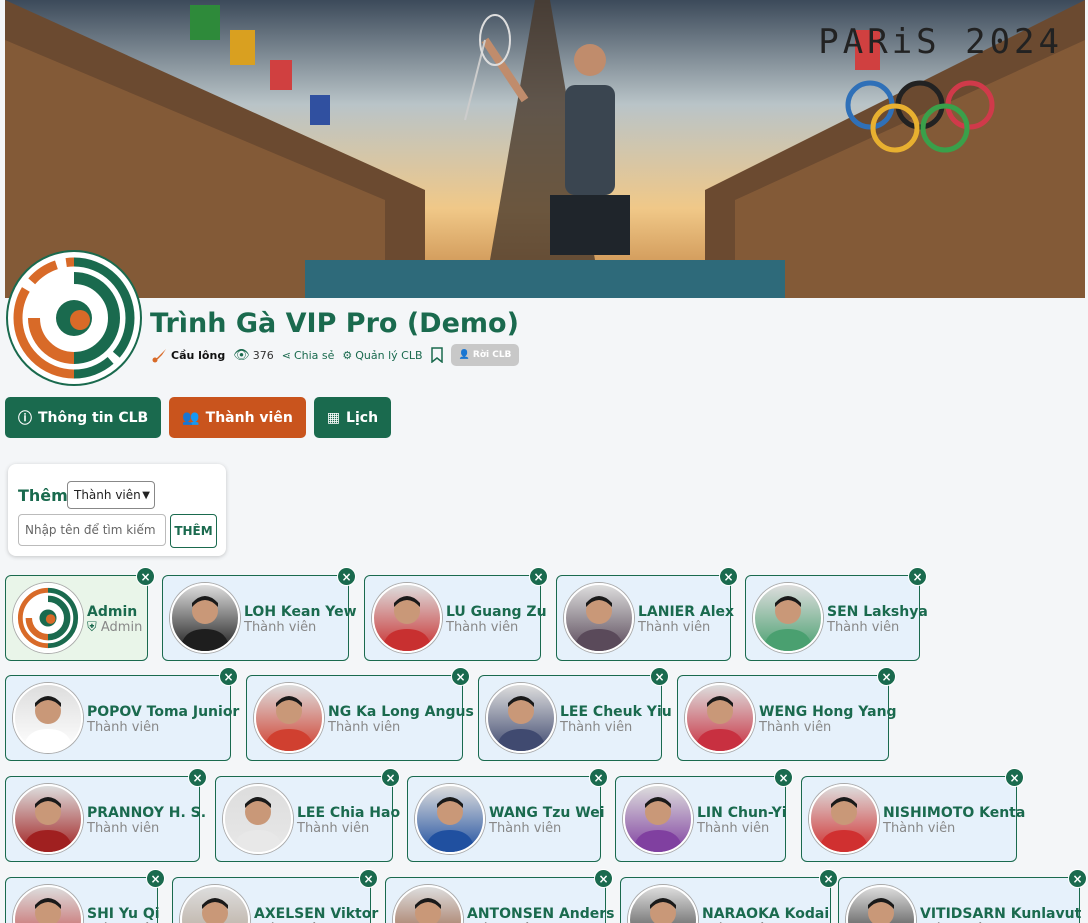  Describe the element at coordinates (316, 914) in the screenshot. I see `member-name: AXELSEN Viktor` at that location.